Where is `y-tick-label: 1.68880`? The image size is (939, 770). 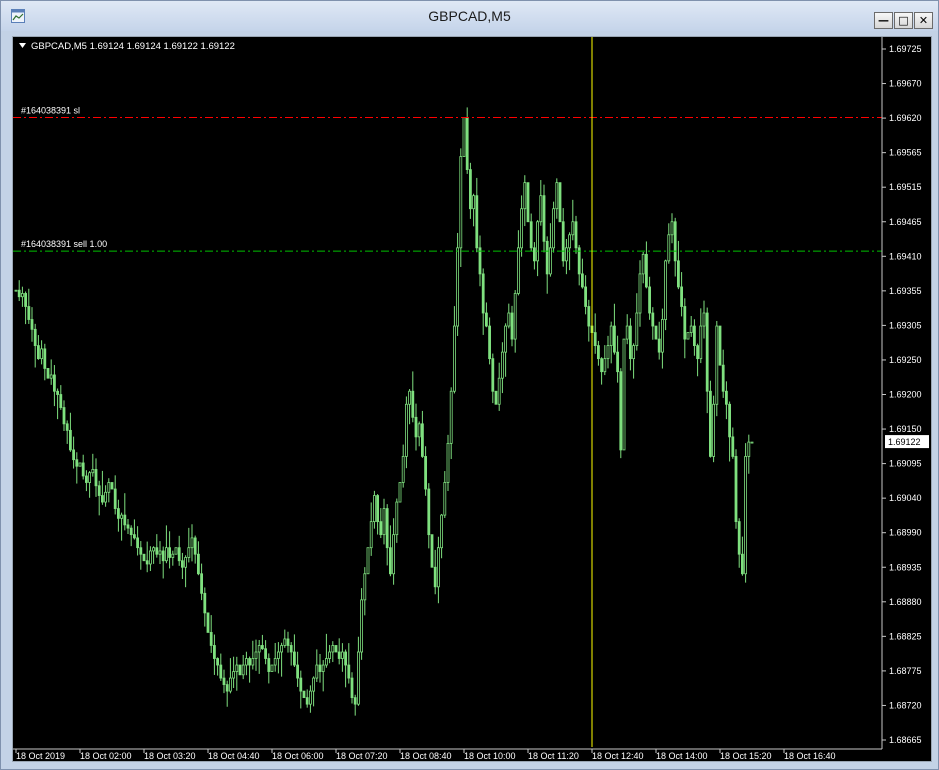
y-tick-label: 1.68880 is located at coordinates (905, 602).